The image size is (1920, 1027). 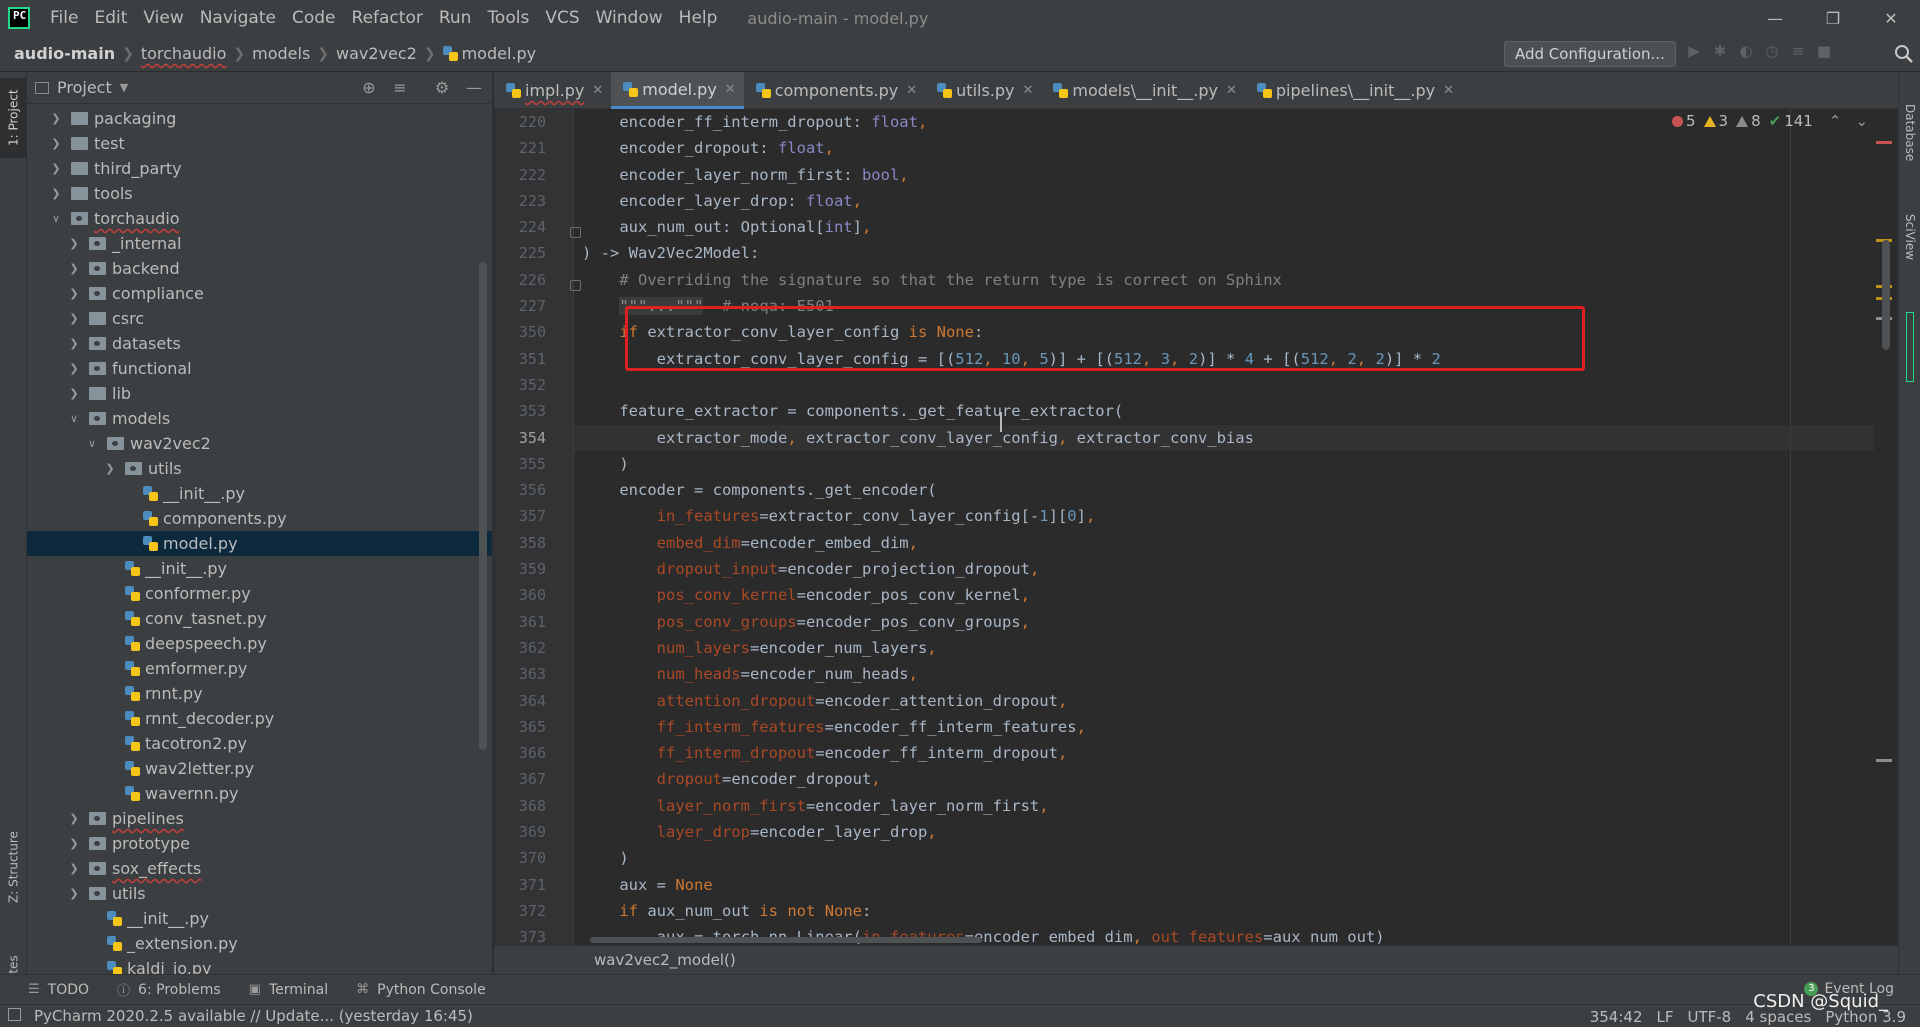 What do you see at coordinates (455, 18) in the screenshot?
I see `menu-run: Run` at bounding box center [455, 18].